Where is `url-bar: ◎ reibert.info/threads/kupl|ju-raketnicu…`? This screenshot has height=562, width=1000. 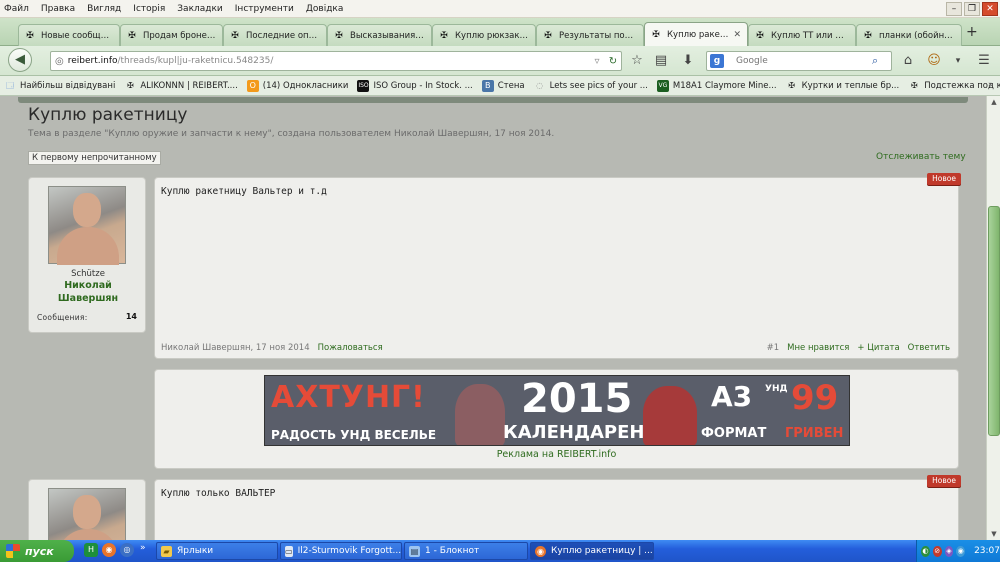 url-bar: ◎ reibert.info/threads/kupl|ju-raketnicu… is located at coordinates (336, 61).